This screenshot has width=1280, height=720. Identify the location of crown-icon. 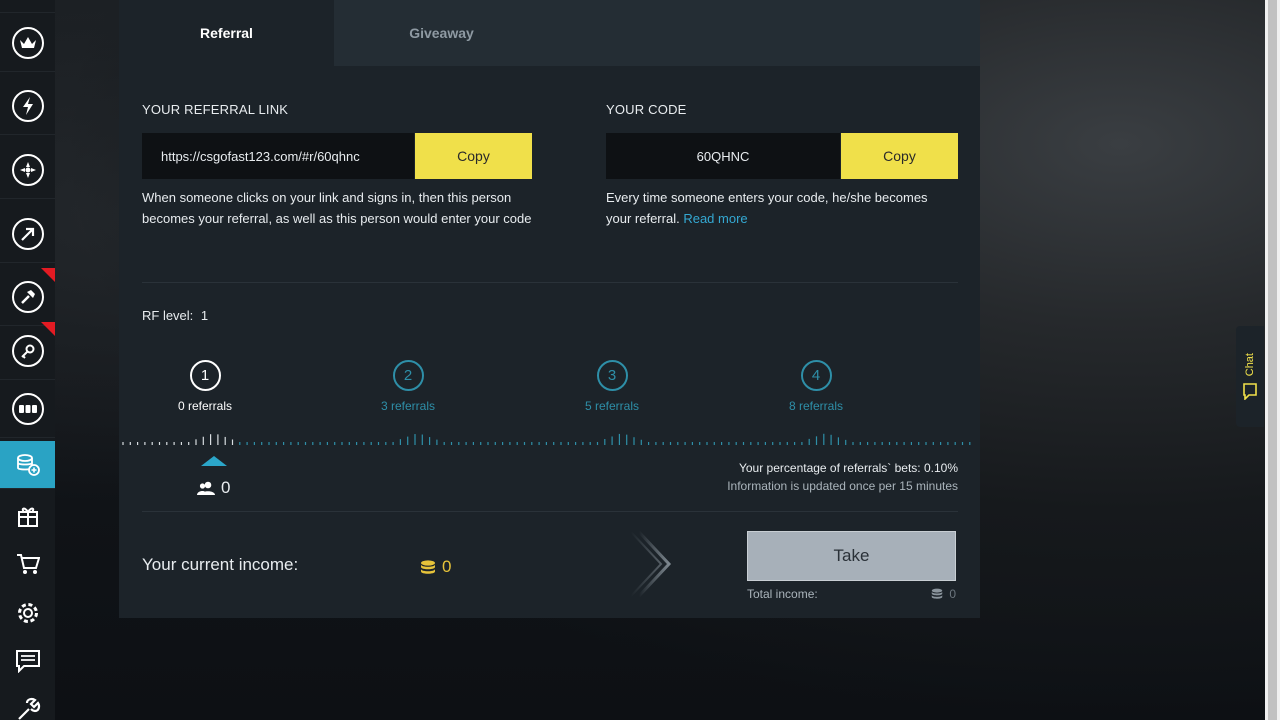
(27, 42).